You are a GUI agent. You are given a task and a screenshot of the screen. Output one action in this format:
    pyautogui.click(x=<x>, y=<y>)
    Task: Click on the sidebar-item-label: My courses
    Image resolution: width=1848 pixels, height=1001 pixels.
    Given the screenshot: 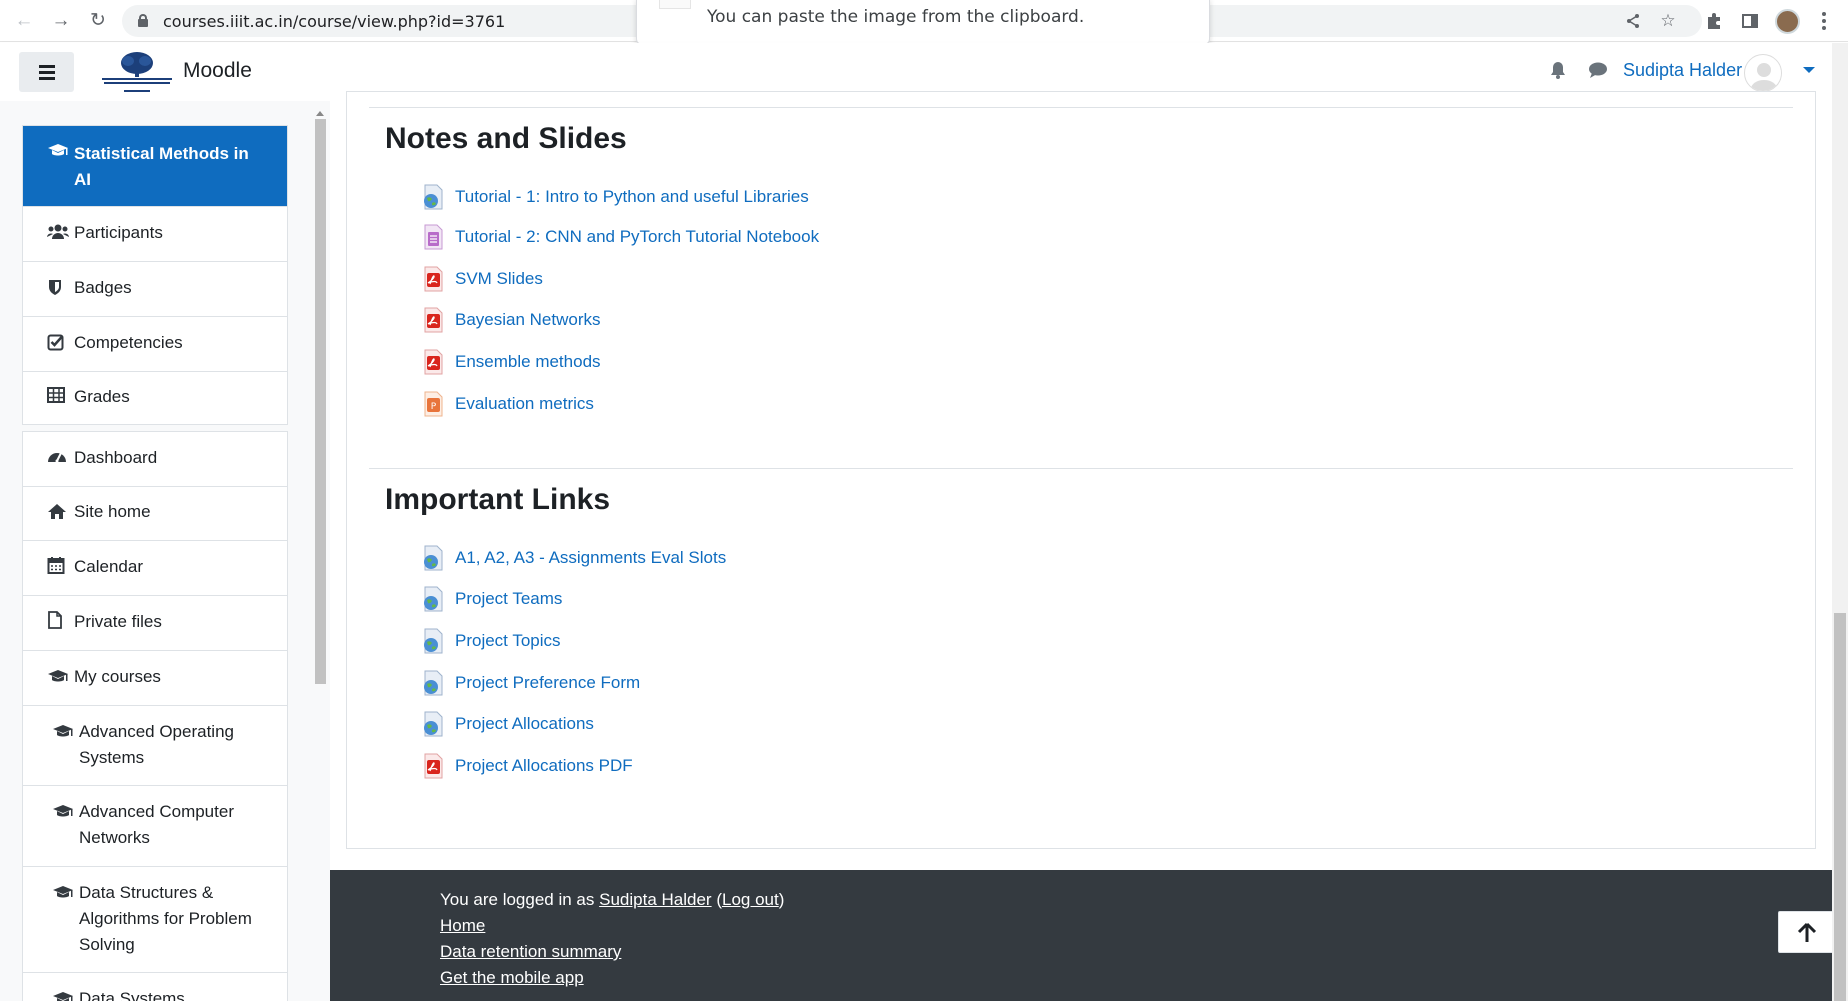 What is the action you would take?
    pyautogui.click(x=117, y=676)
    